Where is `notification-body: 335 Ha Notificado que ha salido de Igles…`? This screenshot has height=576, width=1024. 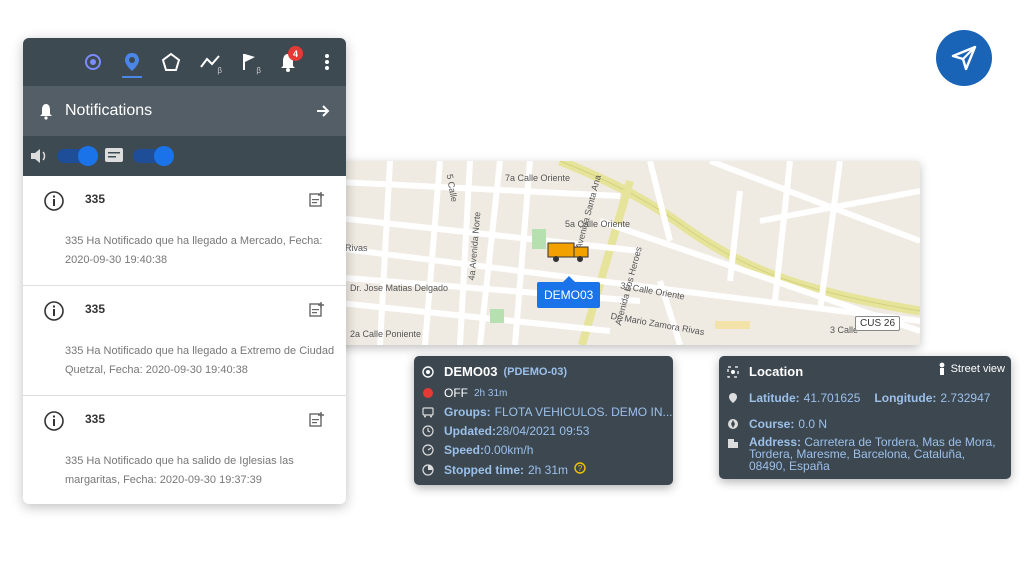 notification-body: 335 Ha Notificado que ha salido de Igles… is located at coordinates (179, 470).